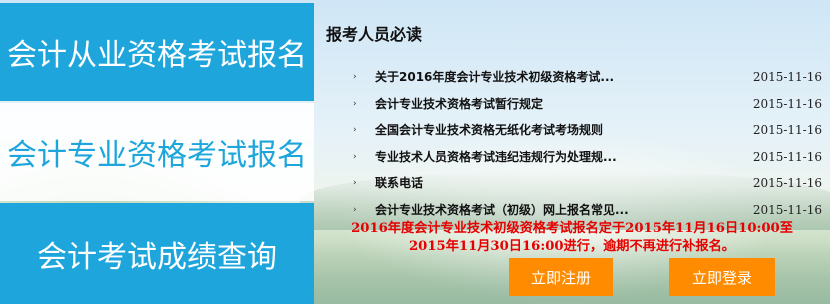  I want to click on nav-tile-label: 会计考试成绩查询, so click(157, 257).